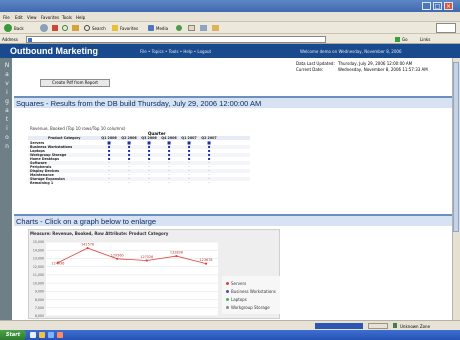 This screenshot has width=460, height=340. Describe the element at coordinates (176, 39) in the screenshot. I see `address-input` at that location.